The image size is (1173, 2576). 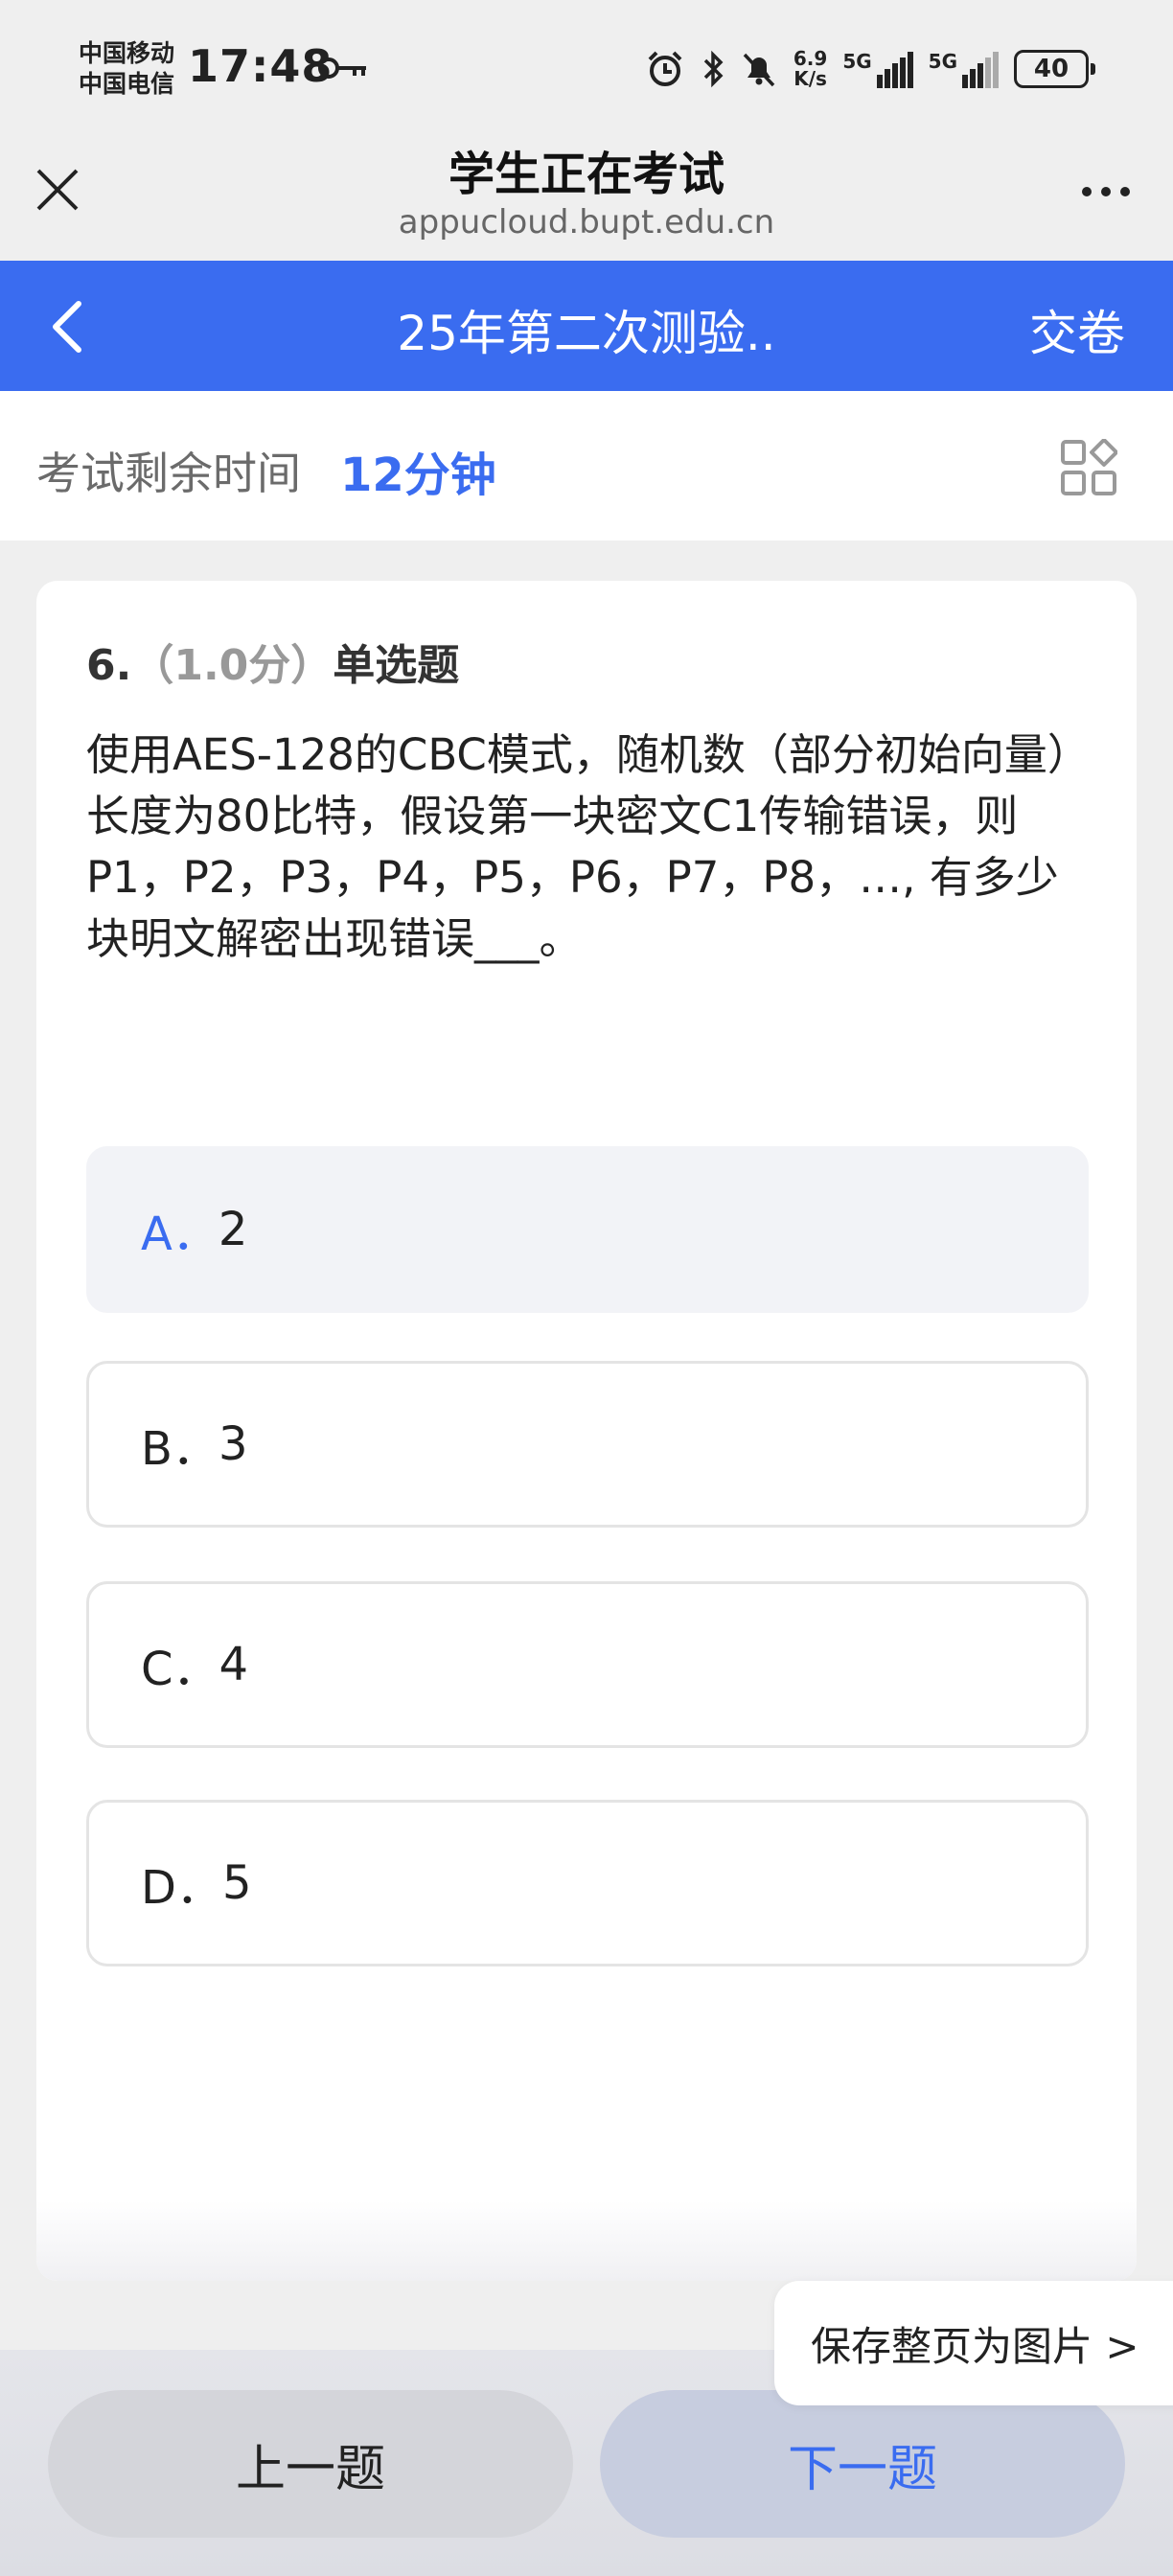 What do you see at coordinates (233, 1444) in the screenshot?
I see `option-value: 3` at bounding box center [233, 1444].